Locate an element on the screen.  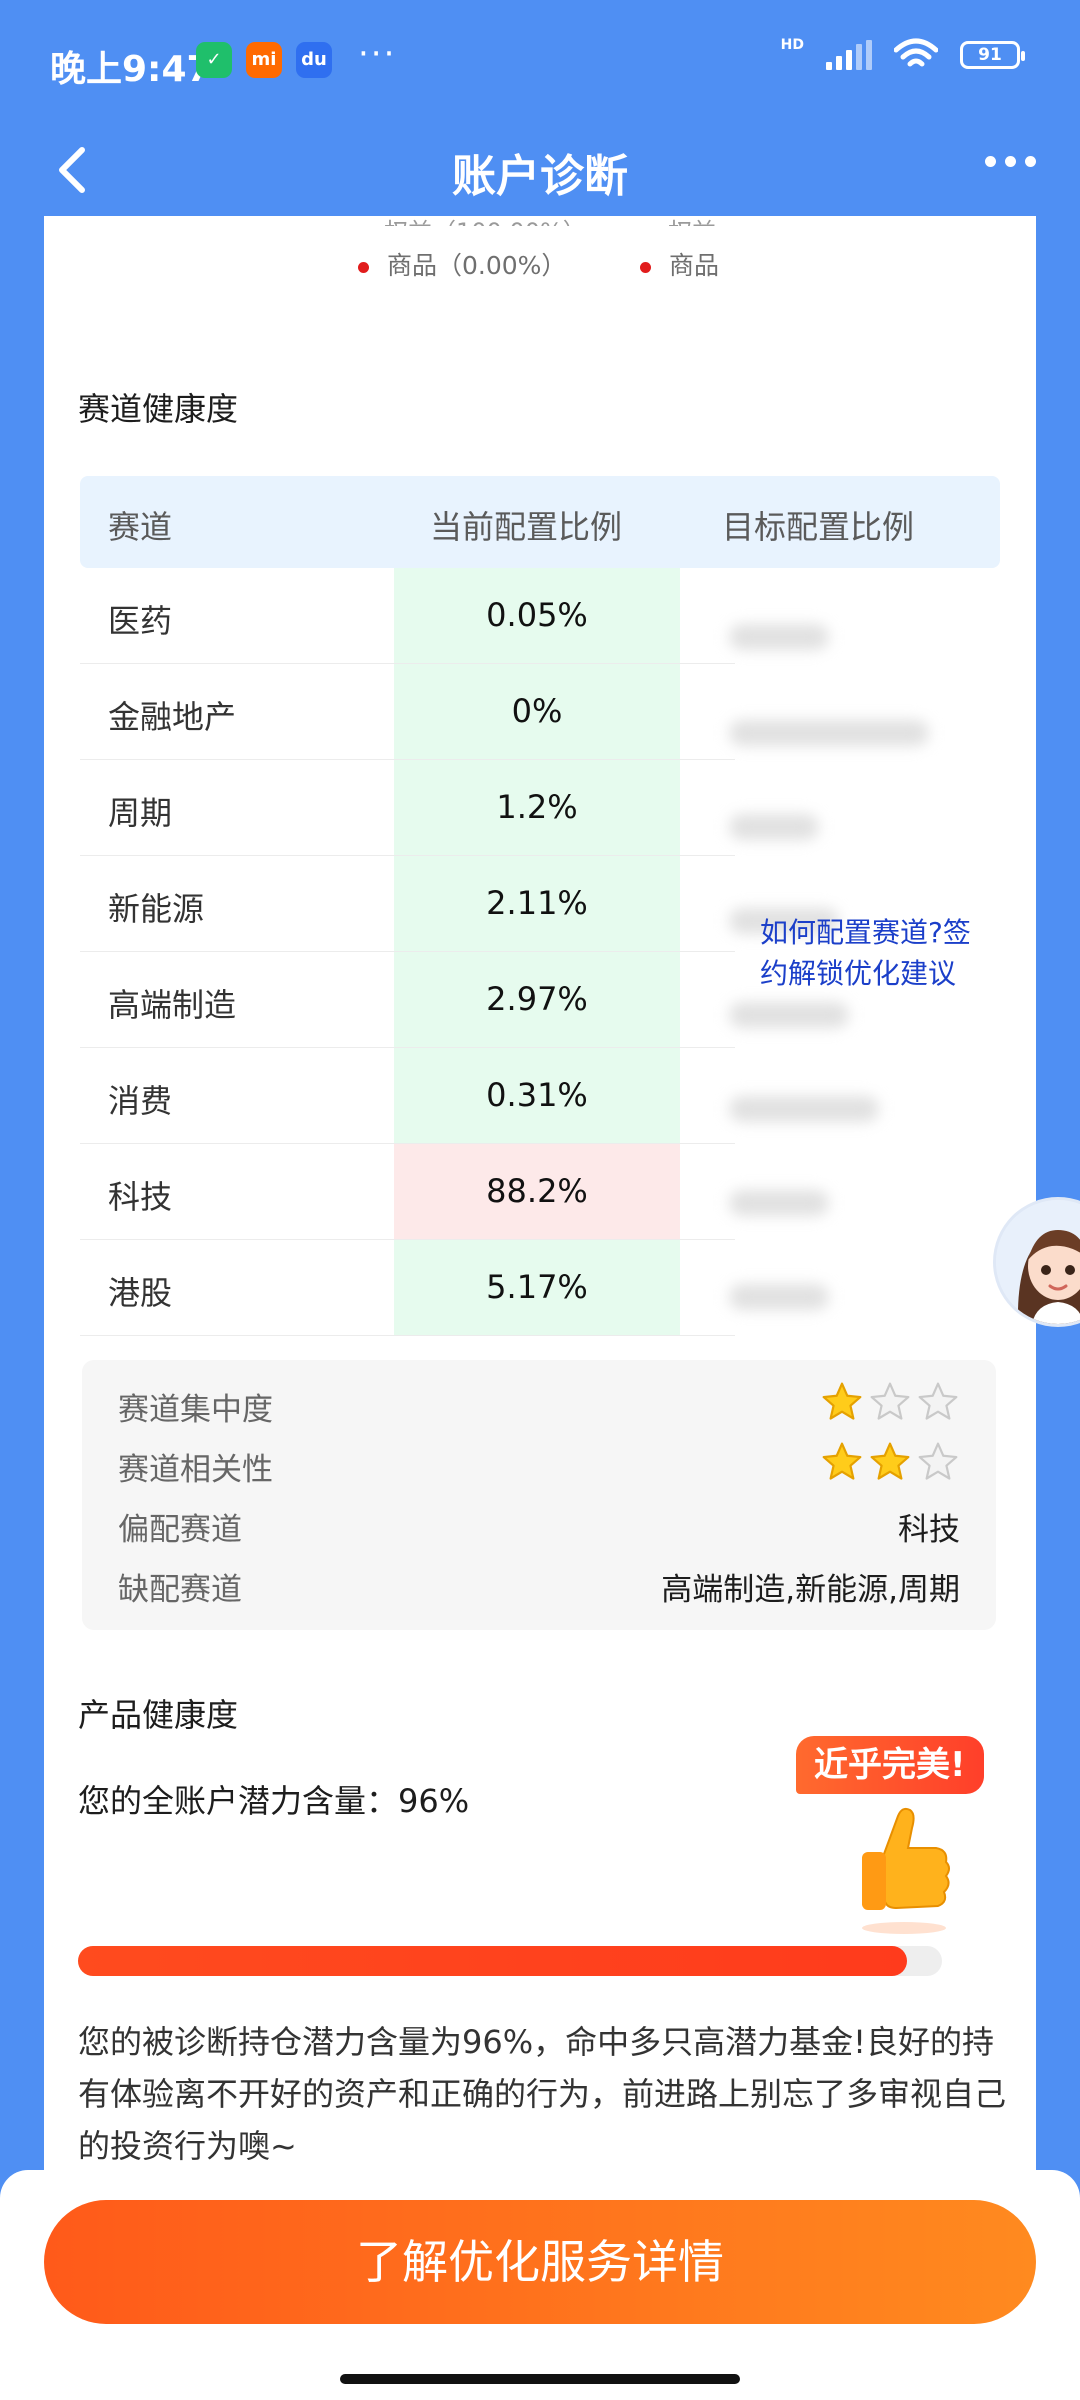
header-target: 目标配置比例 is located at coordinates (818, 527).